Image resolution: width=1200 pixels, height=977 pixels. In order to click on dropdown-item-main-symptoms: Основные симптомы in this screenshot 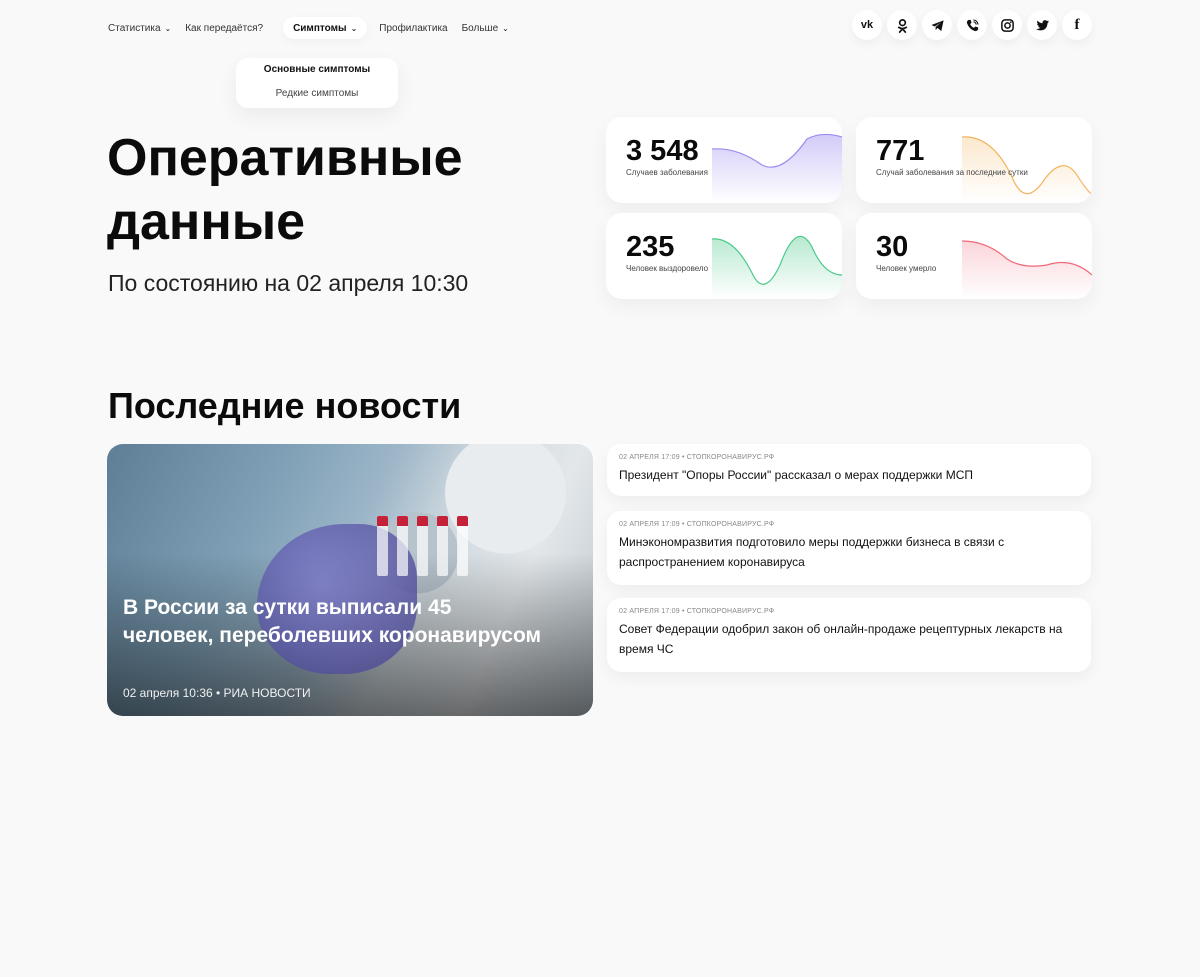, I will do `click(317, 69)`.